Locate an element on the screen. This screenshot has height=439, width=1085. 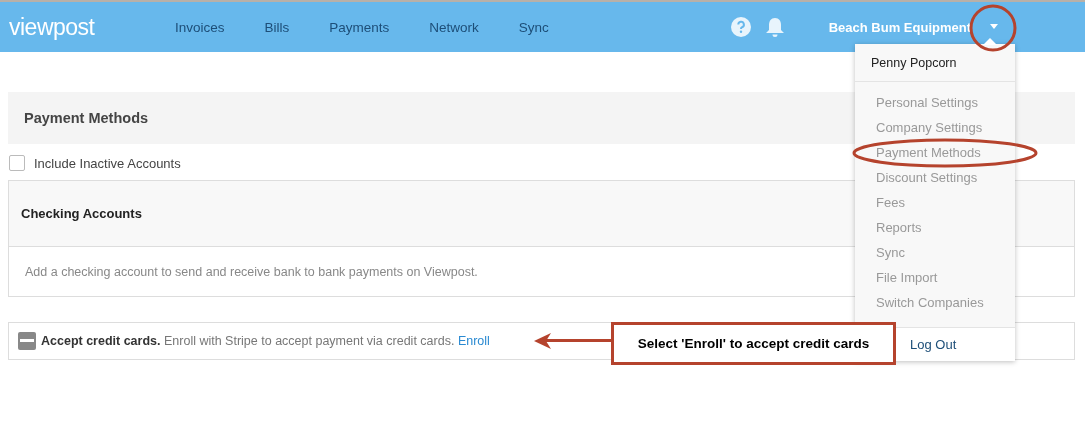
user-name: Penny Popcorn is located at coordinates (914, 62).